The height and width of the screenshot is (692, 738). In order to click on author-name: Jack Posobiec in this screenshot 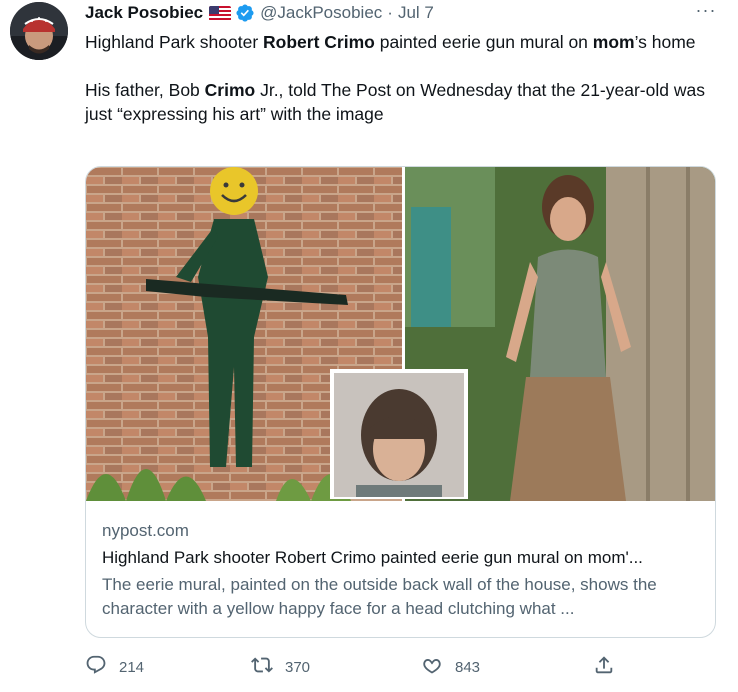, I will do `click(144, 13)`.